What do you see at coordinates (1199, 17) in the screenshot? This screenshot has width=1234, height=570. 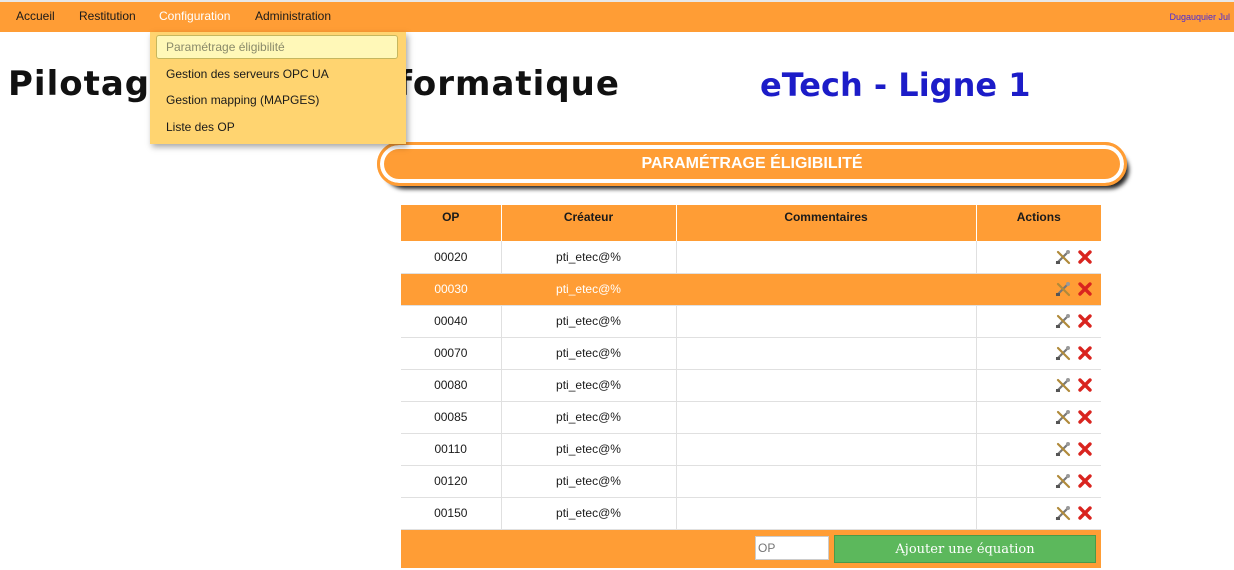 I see `user-name-link: Dugauquier Jul` at bounding box center [1199, 17].